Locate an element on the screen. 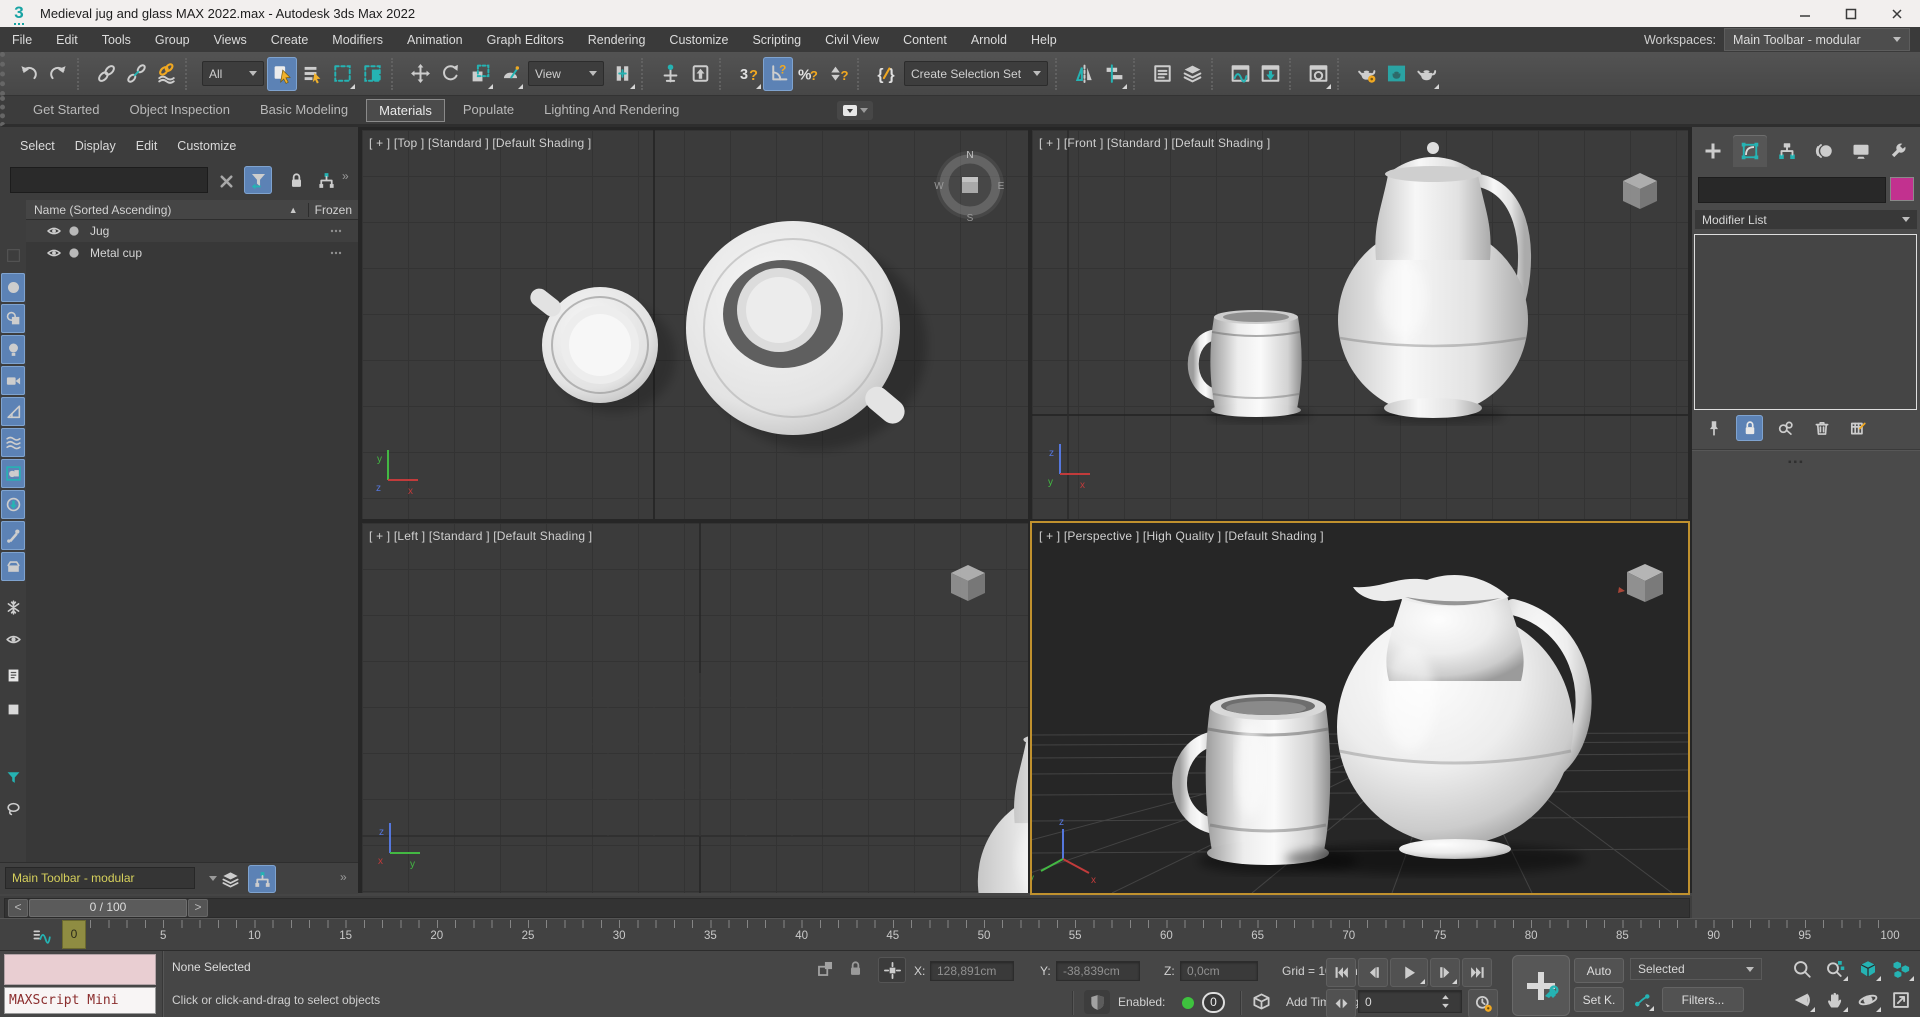 This screenshot has width=1920, height=1017. select-by-name-button is located at coordinates (312, 74).